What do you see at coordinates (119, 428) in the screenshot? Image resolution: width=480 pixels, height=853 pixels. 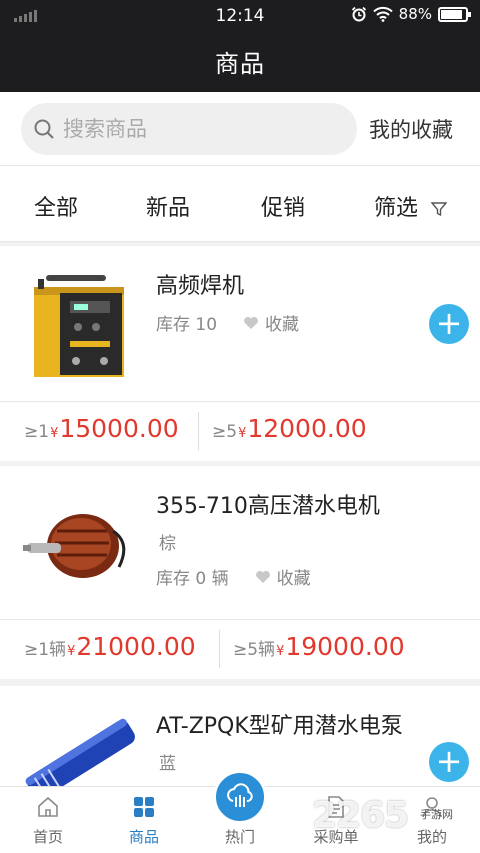 I see `tier-price: 15000.00` at bounding box center [119, 428].